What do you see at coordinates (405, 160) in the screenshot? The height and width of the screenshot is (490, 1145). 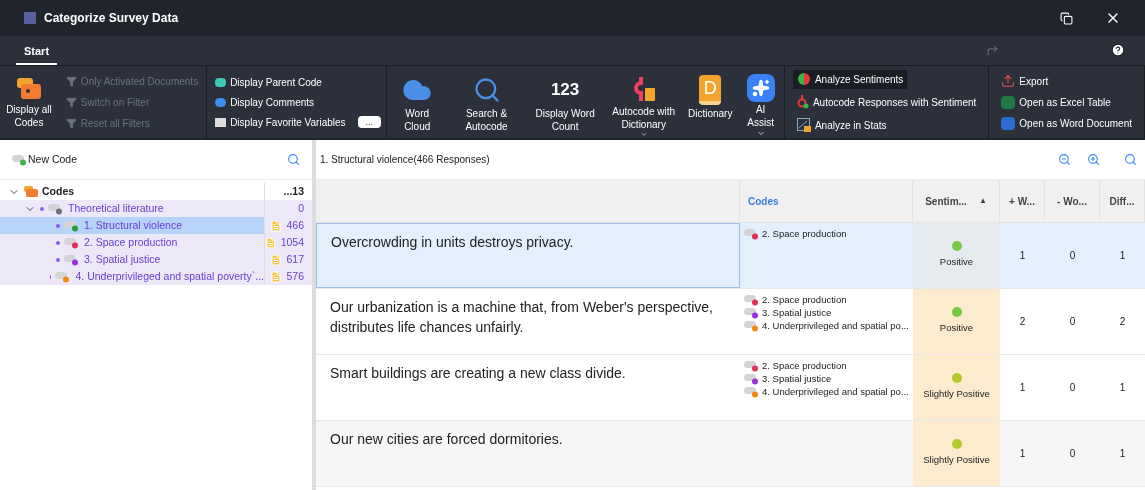 I see `response-heading: 1. Structural violence(466 Responses)` at bounding box center [405, 160].